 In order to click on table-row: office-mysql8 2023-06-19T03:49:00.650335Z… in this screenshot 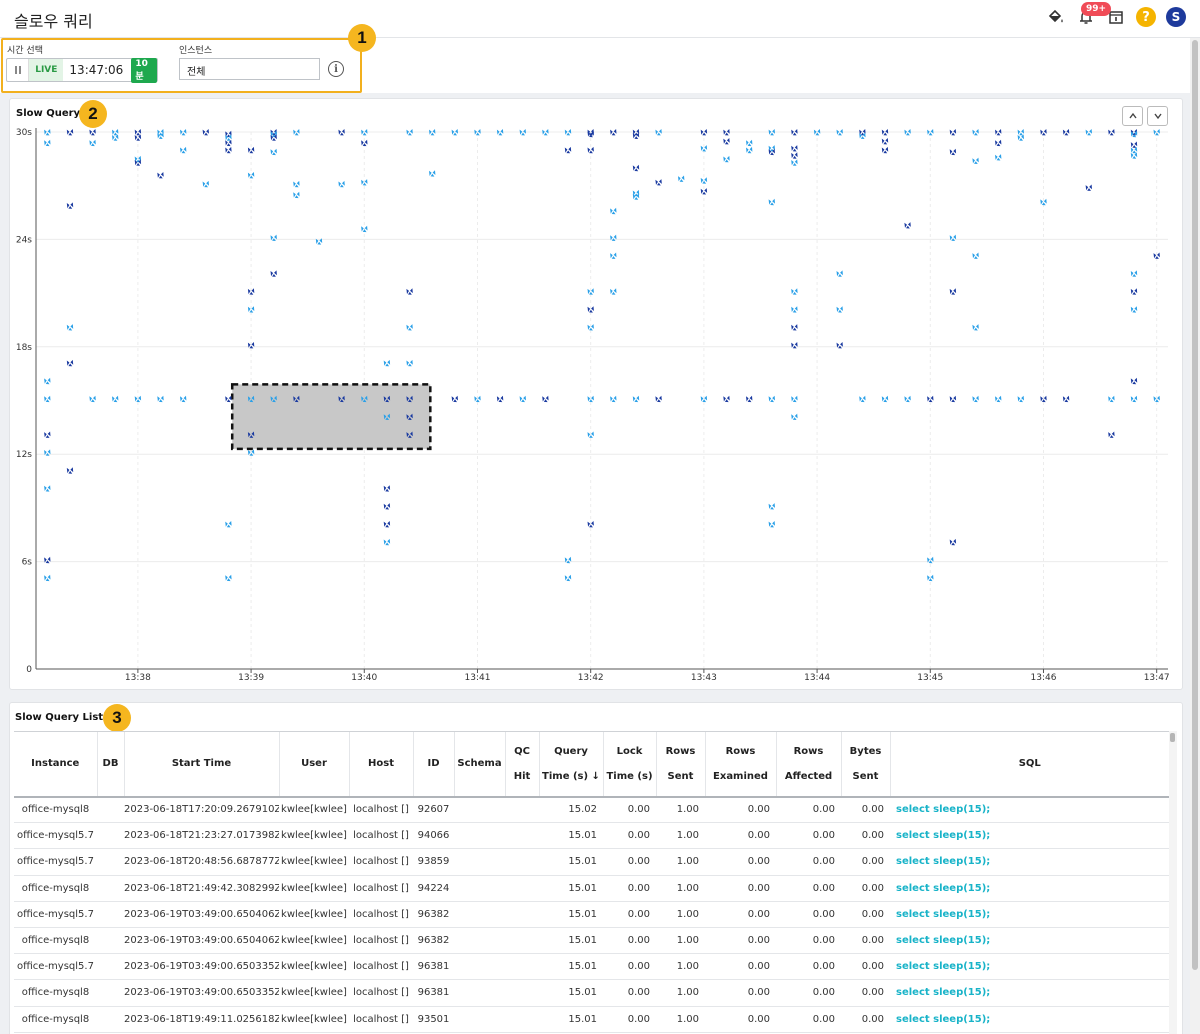, I will do `click(591, 993)`.